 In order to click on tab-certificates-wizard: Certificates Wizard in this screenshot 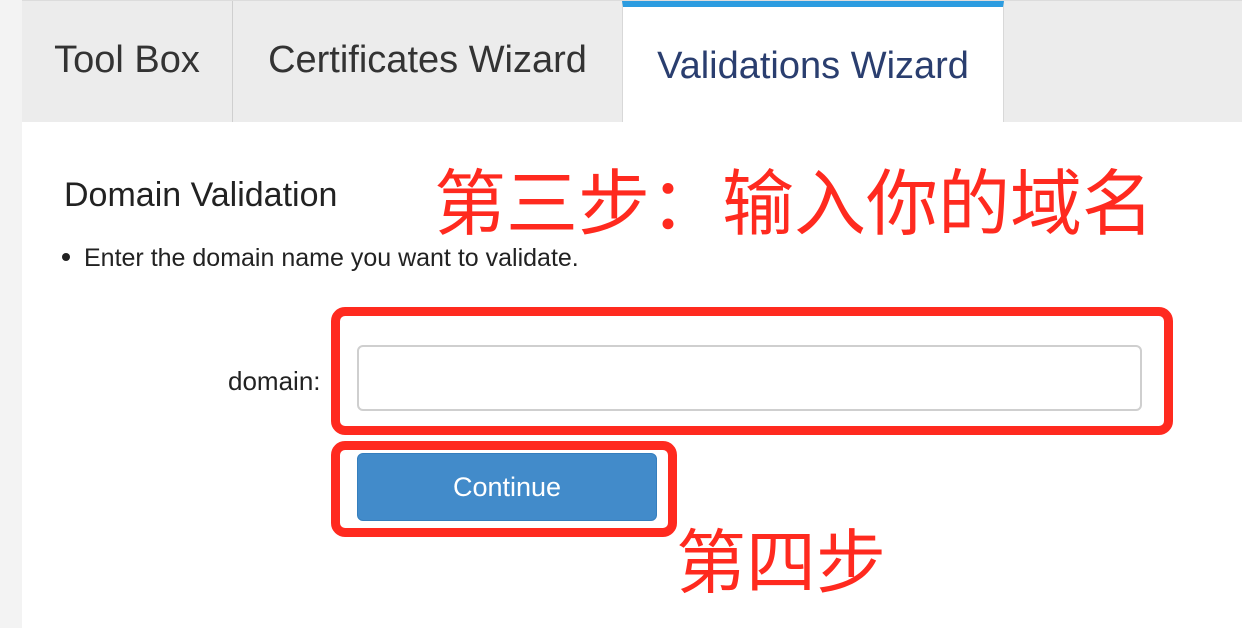, I will do `click(428, 61)`.